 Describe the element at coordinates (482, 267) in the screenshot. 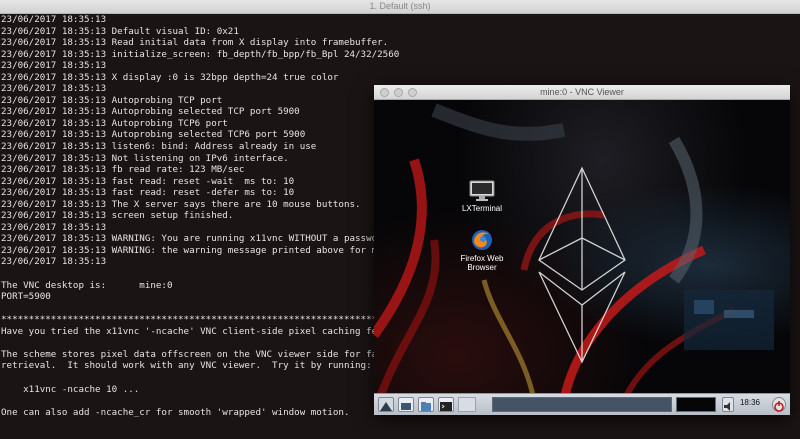

I see `firefox-label-line2: Browser` at that location.